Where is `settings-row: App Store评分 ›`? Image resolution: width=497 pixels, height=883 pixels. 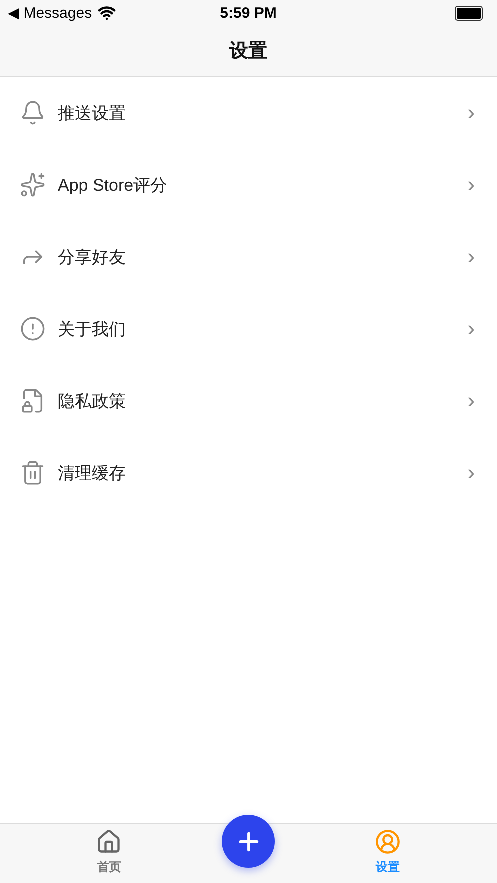 settings-row: App Store评分 › is located at coordinates (248, 185).